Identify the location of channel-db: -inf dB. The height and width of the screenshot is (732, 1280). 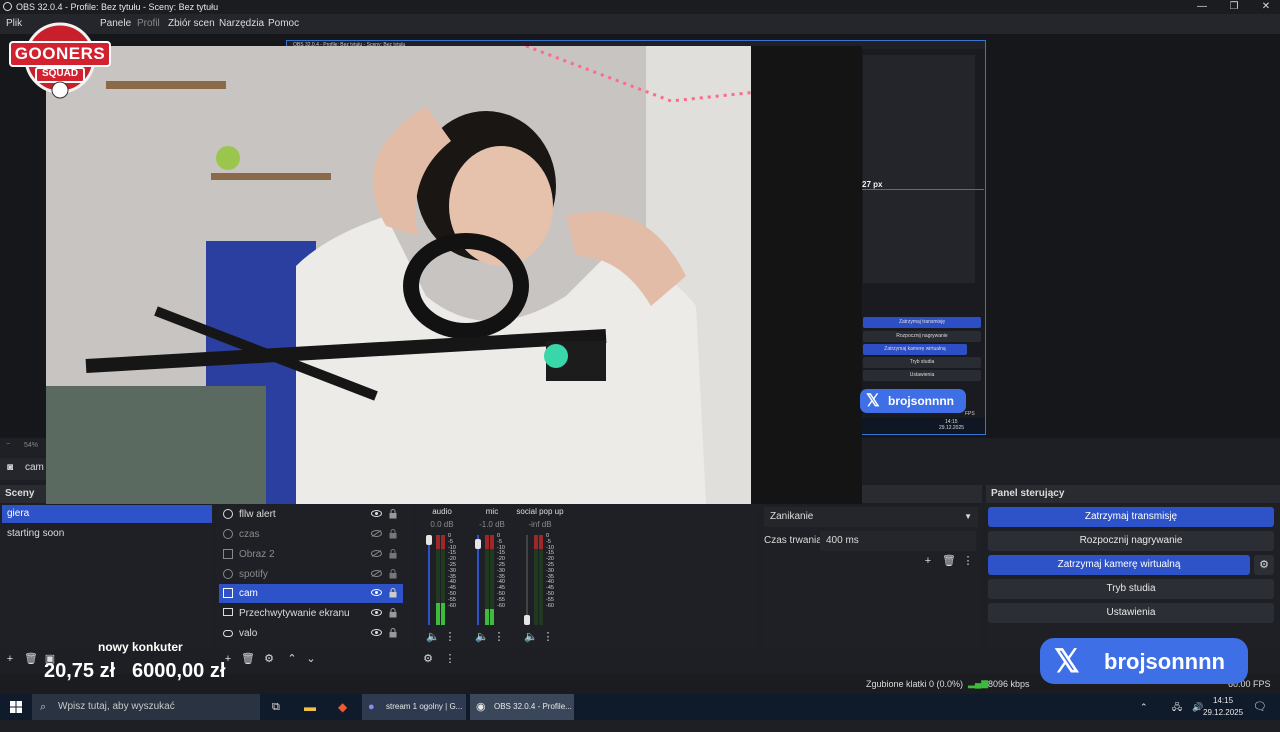
(540, 524).